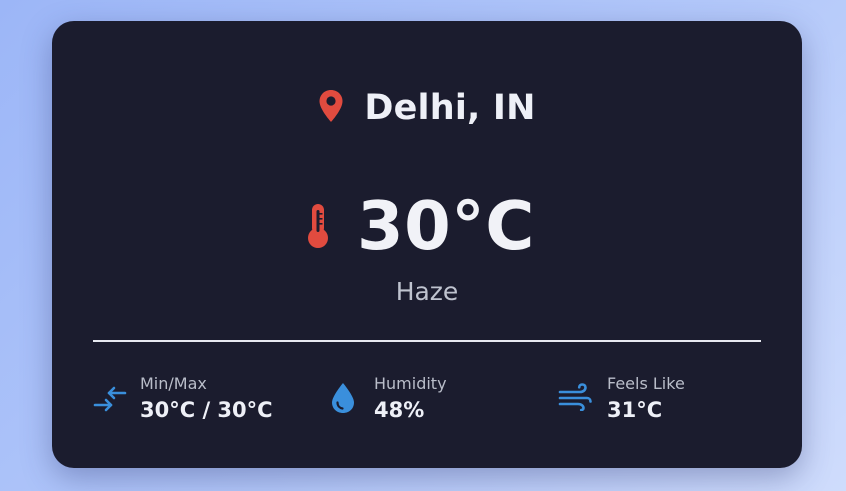  What do you see at coordinates (173, 383) in the screenshot?
I see `min-max-label: Min/Max` at bounding box center [173, 383].